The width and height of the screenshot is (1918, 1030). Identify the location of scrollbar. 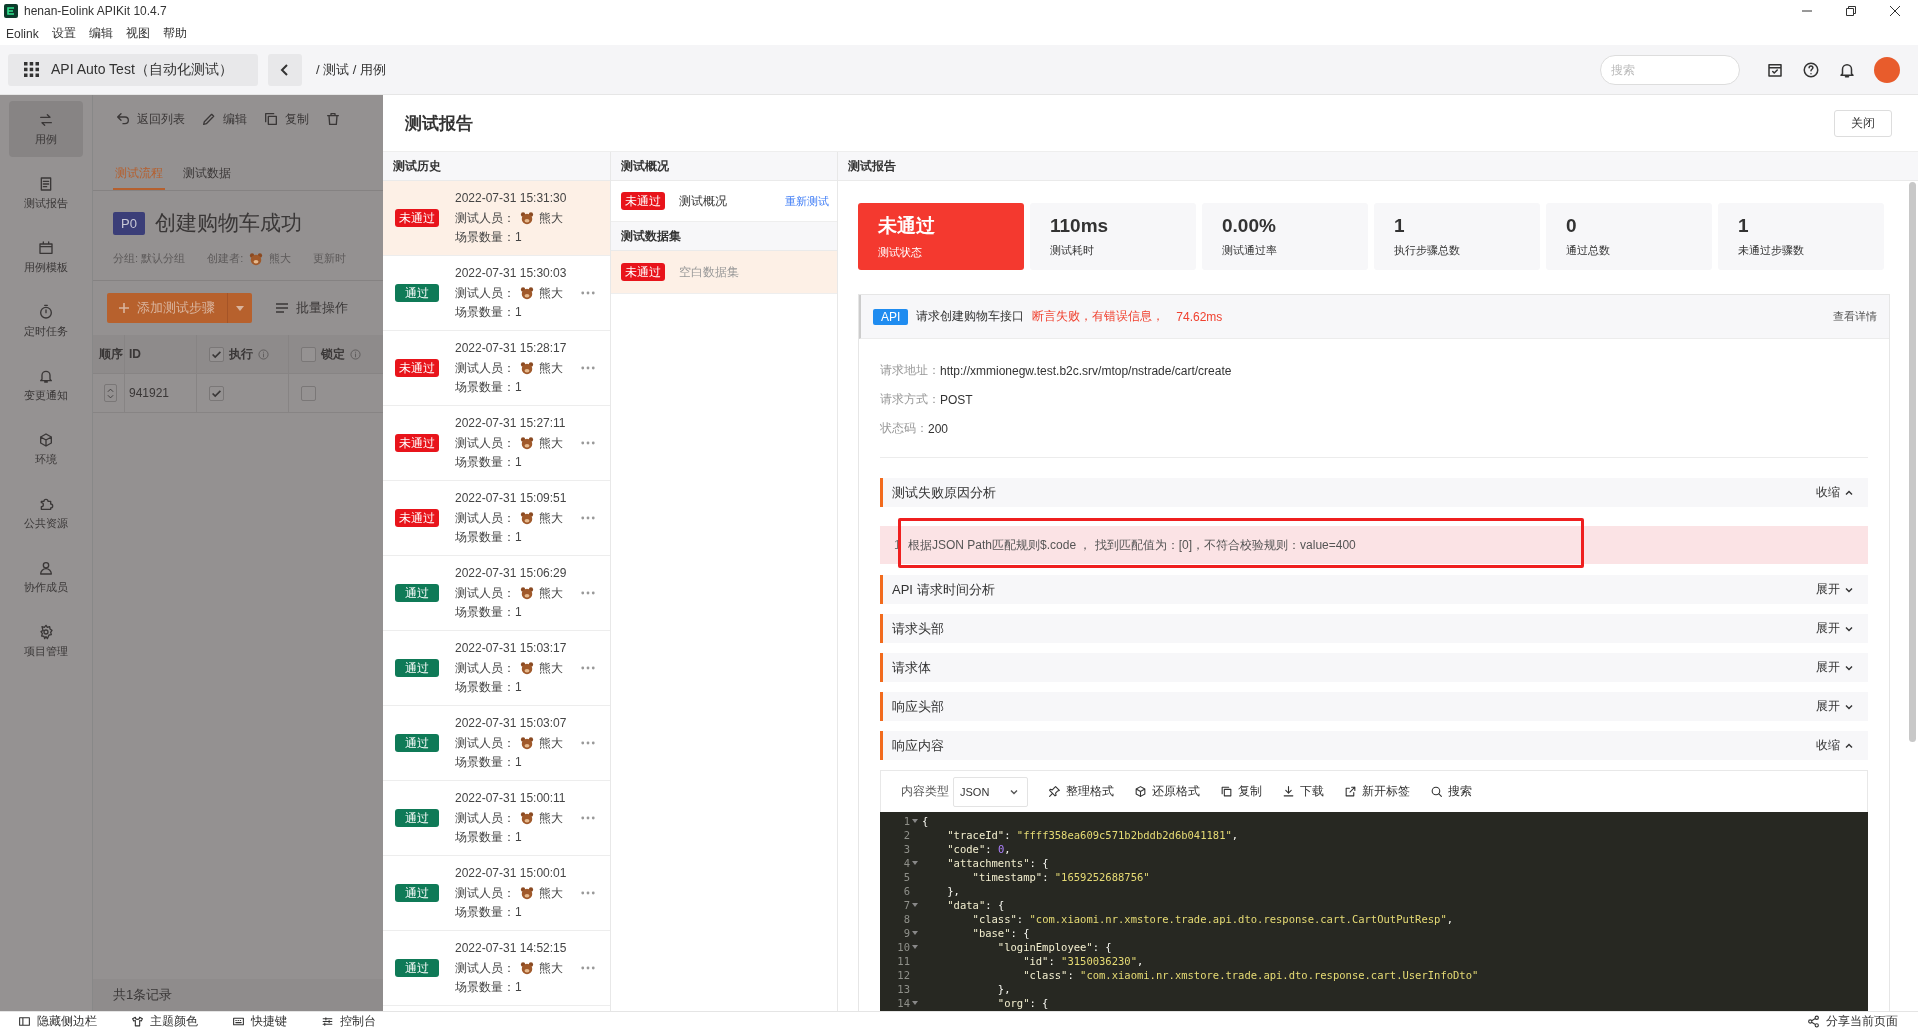
(1912, 462).